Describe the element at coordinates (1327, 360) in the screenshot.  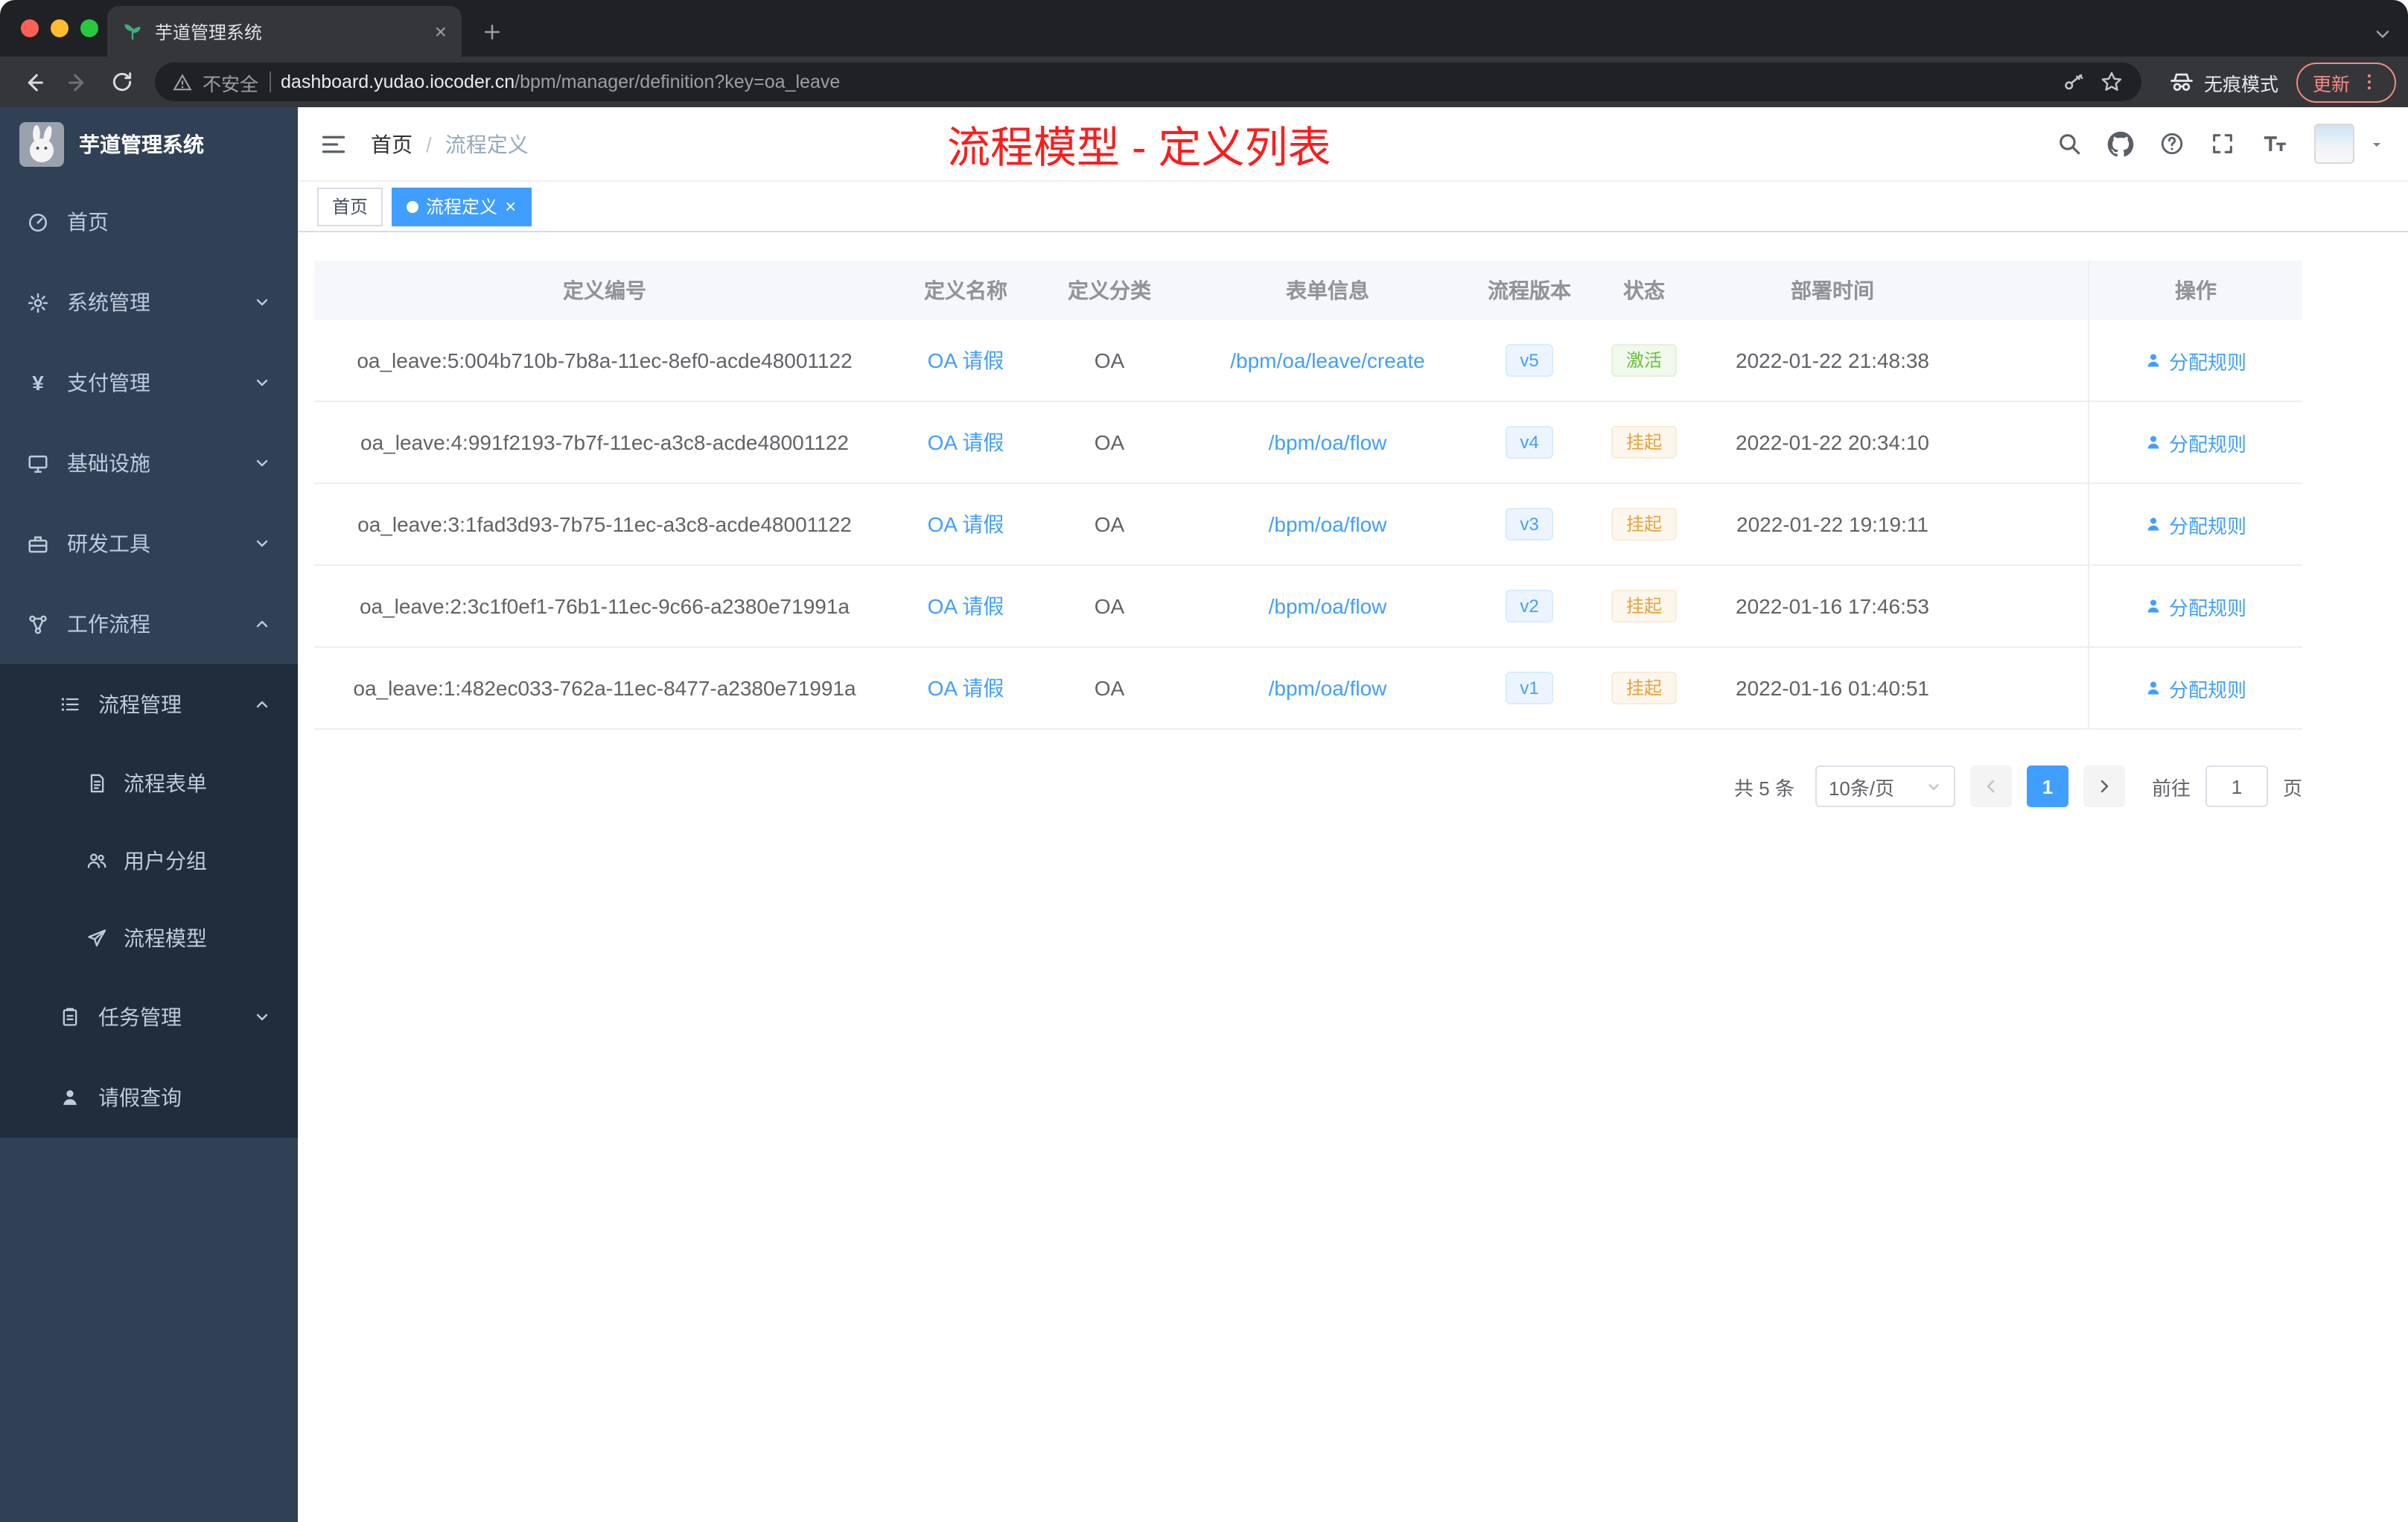
I see `form-link: /bpm/oa/leave/create` at that location.